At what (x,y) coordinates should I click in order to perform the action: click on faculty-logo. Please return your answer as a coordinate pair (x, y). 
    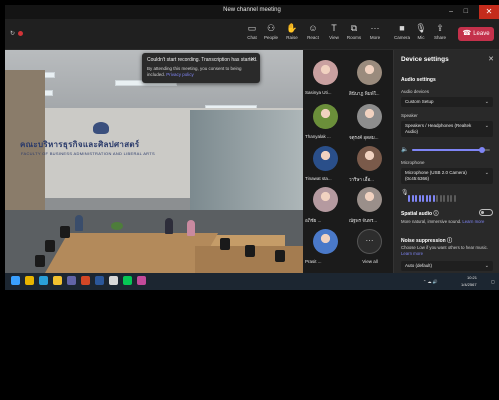
    Looking at the image, I should click on (101, 128).